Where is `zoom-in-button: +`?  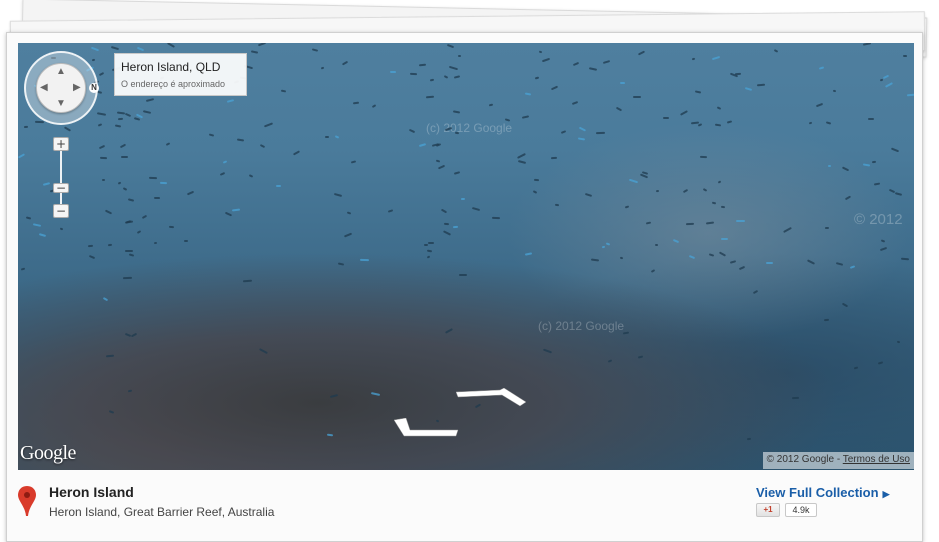
zoom-in-button: + is located at coordinates (61, 144).